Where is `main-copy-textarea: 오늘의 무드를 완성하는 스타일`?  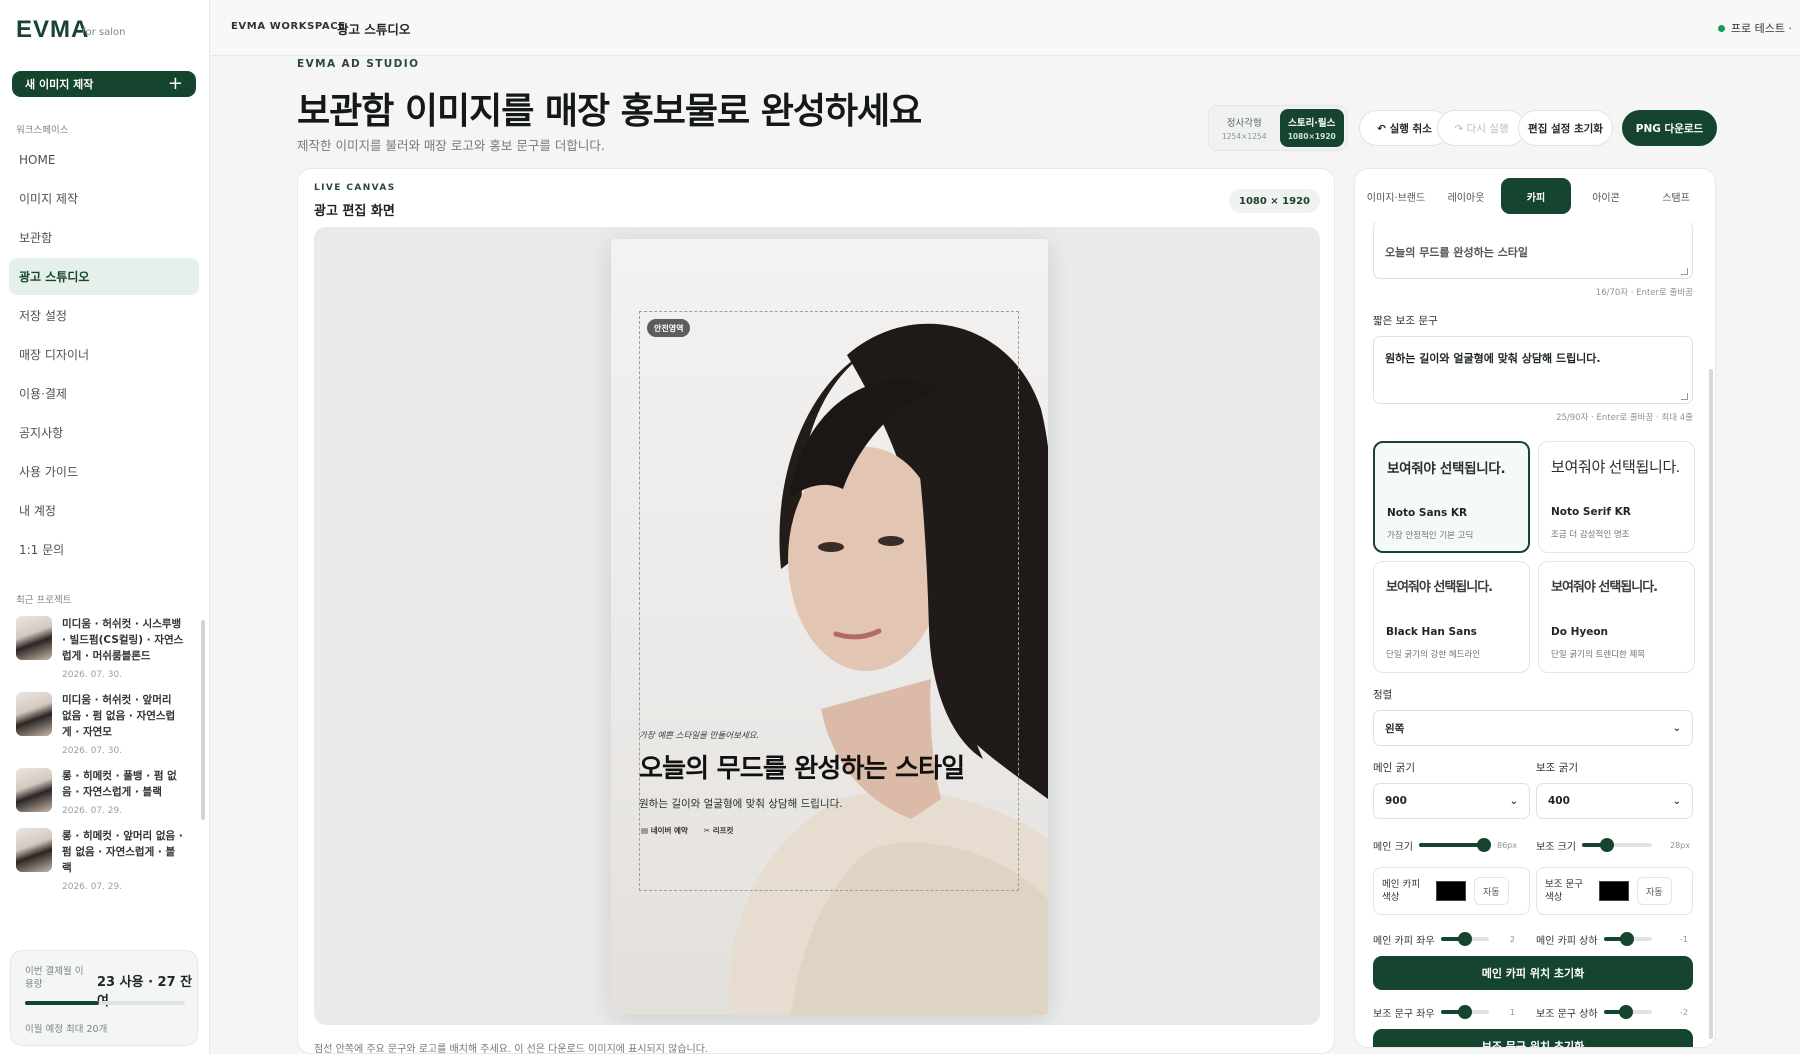 main-copy-textarea: 오늘의 무드를 완성하는 스타일 is located at coordinates (1533, 250).